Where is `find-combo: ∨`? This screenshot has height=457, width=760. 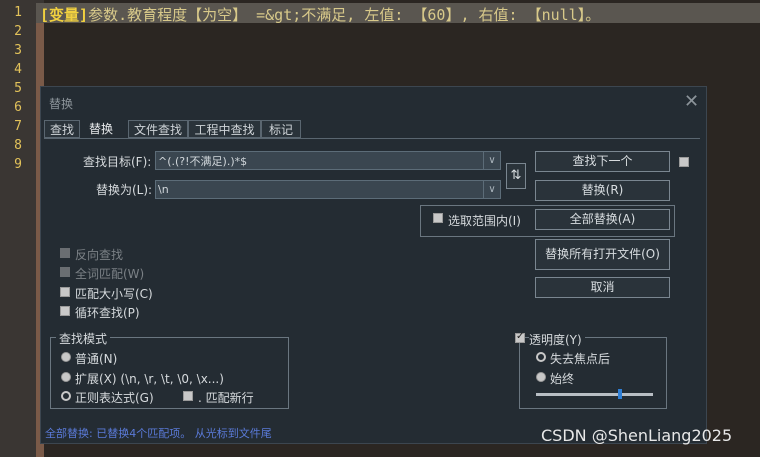 find-combo: ∨ is located at coordinates (328, 160).